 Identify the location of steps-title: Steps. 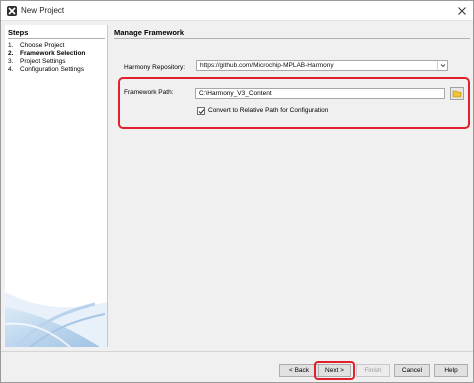
(18, 32).